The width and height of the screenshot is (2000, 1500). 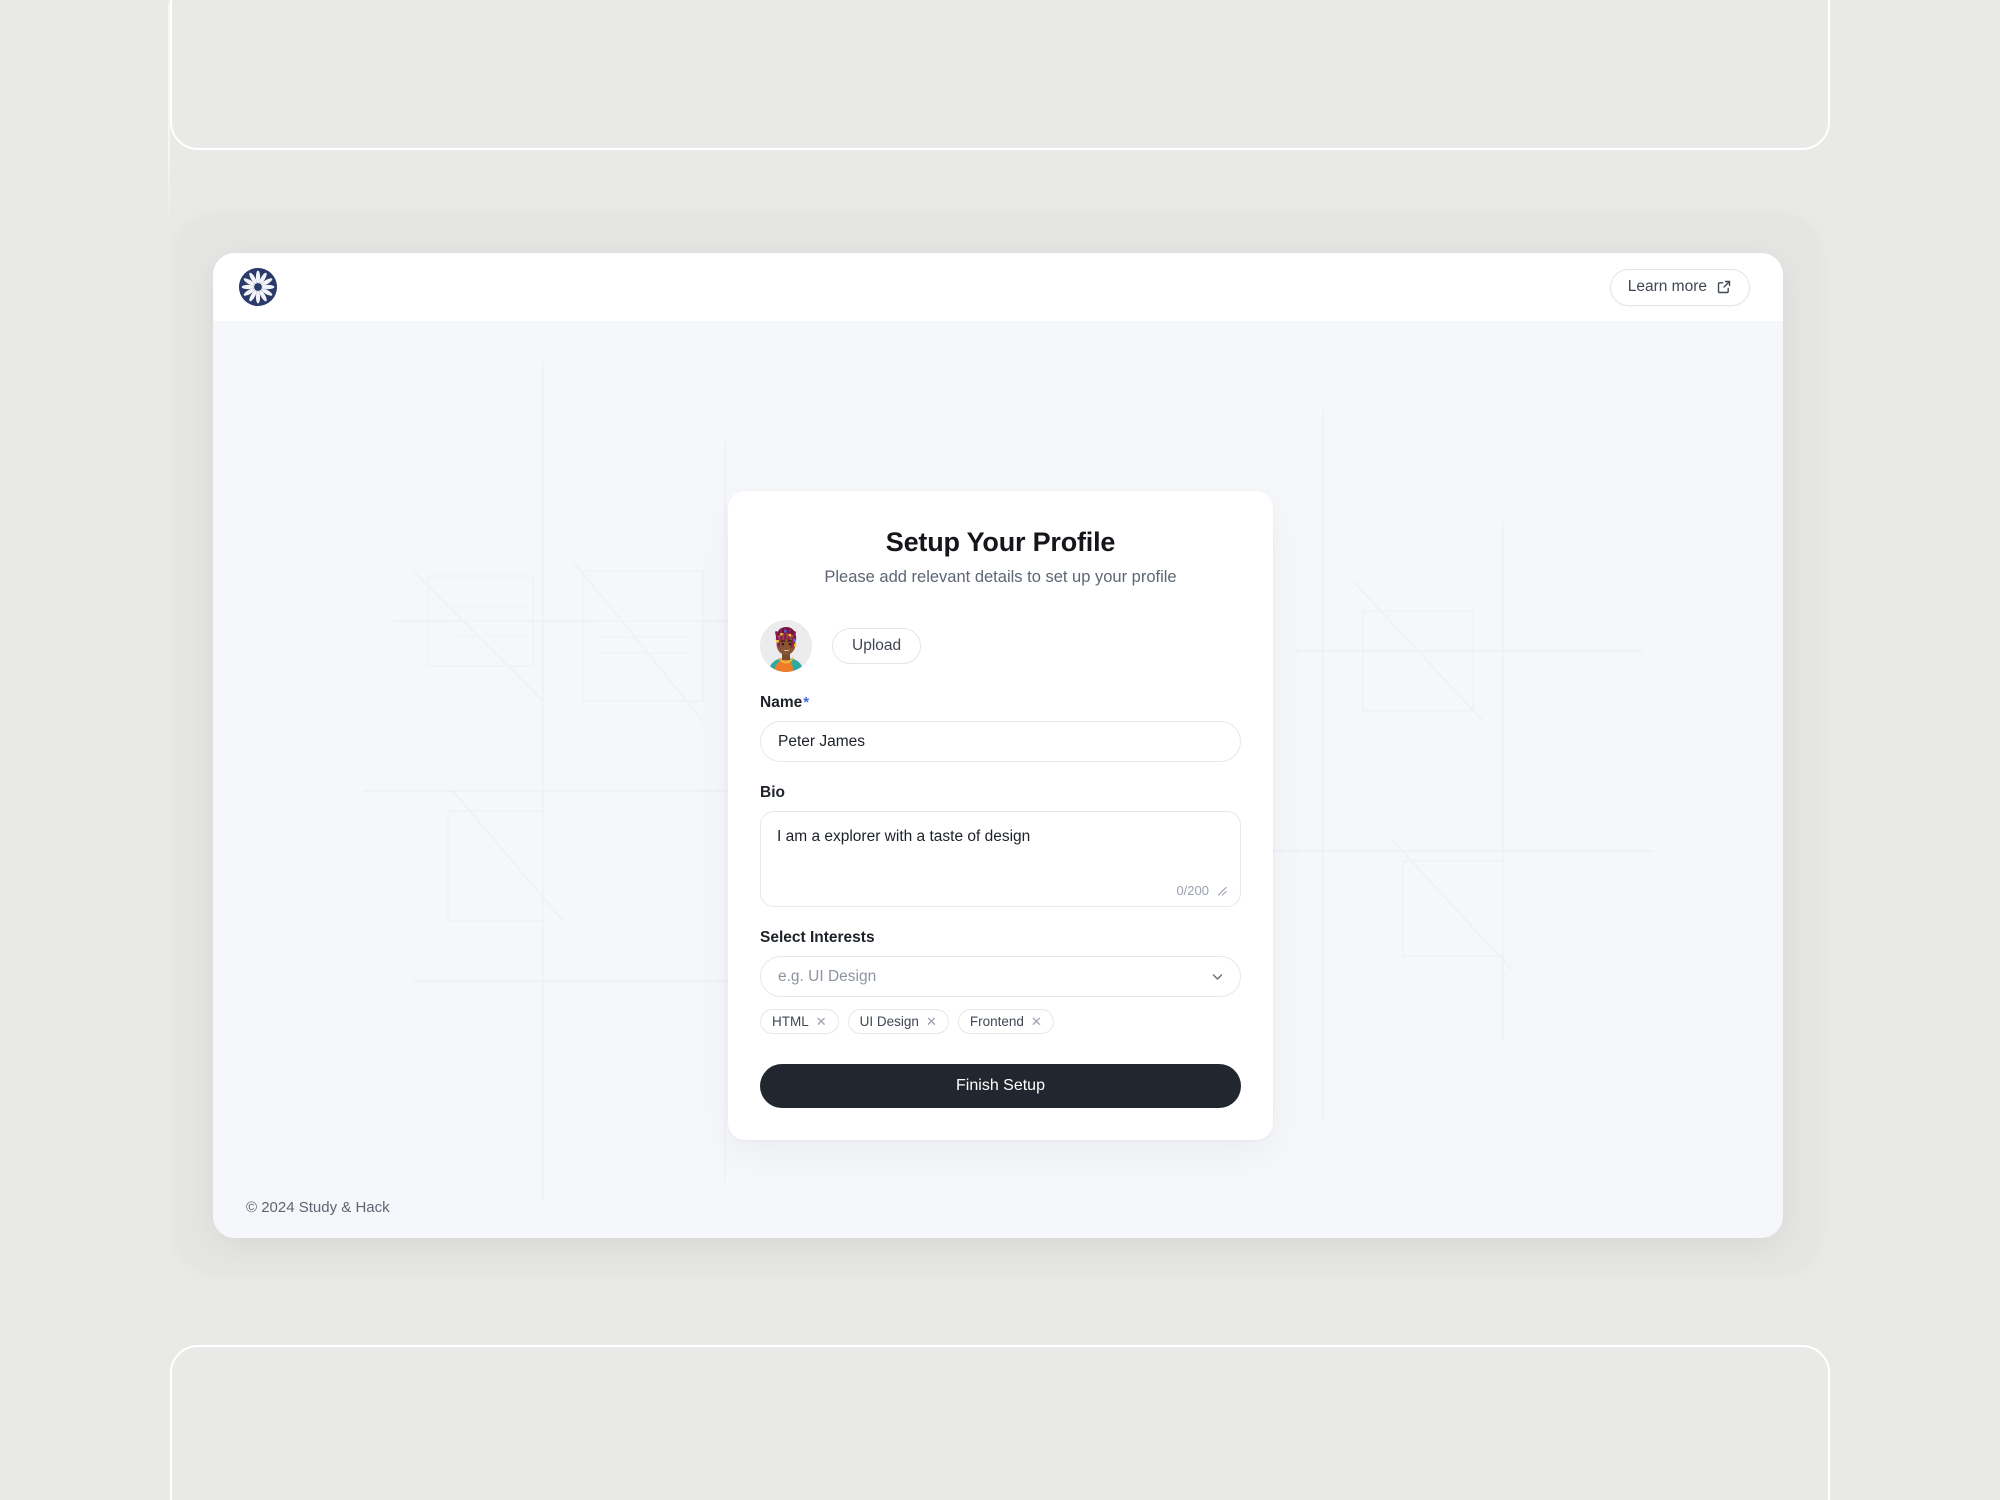 What do you see at coordinates (1000, 741) in the screenshot?
I see `name-input` at bounding box center [1000, 741].